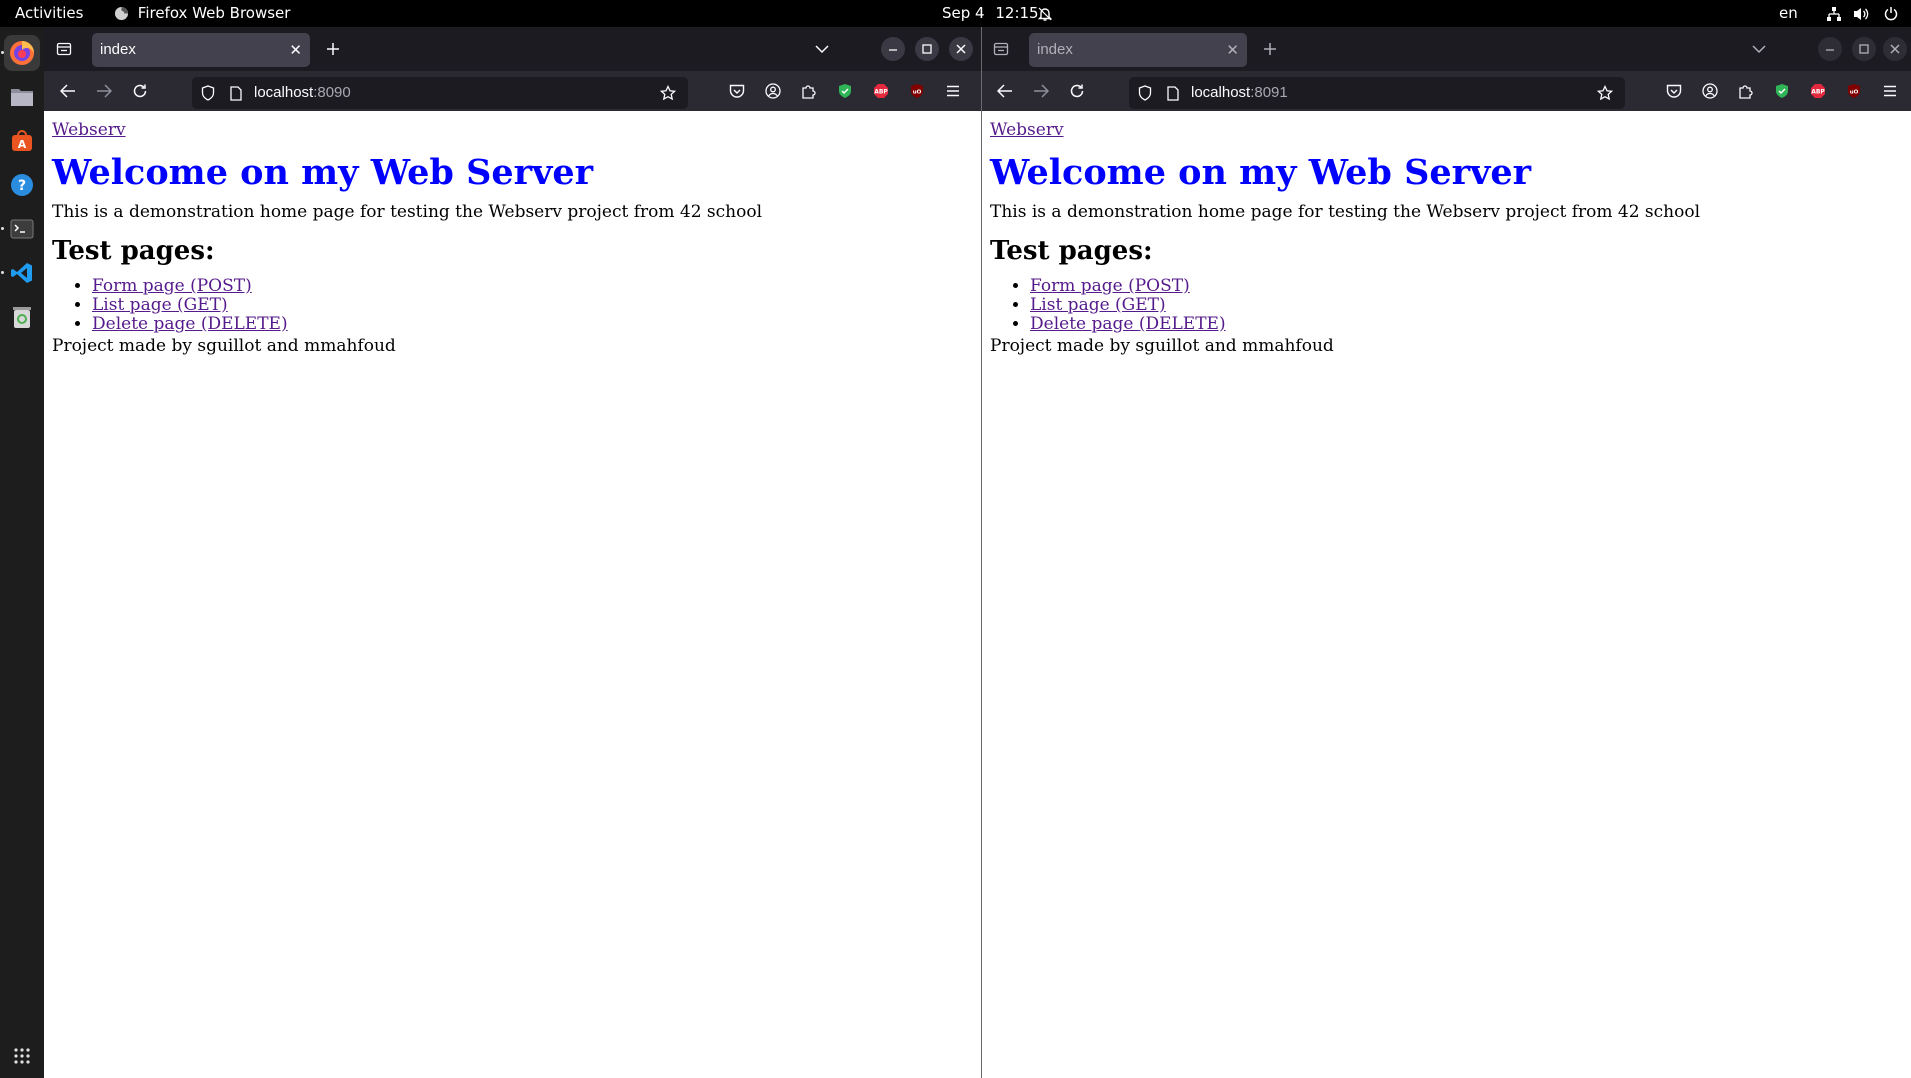 This screenshot has height=1078, width=1911. Describe the element at coordinates (49, 13) in the screenshot. I see `activities-button: Activities` at that location.